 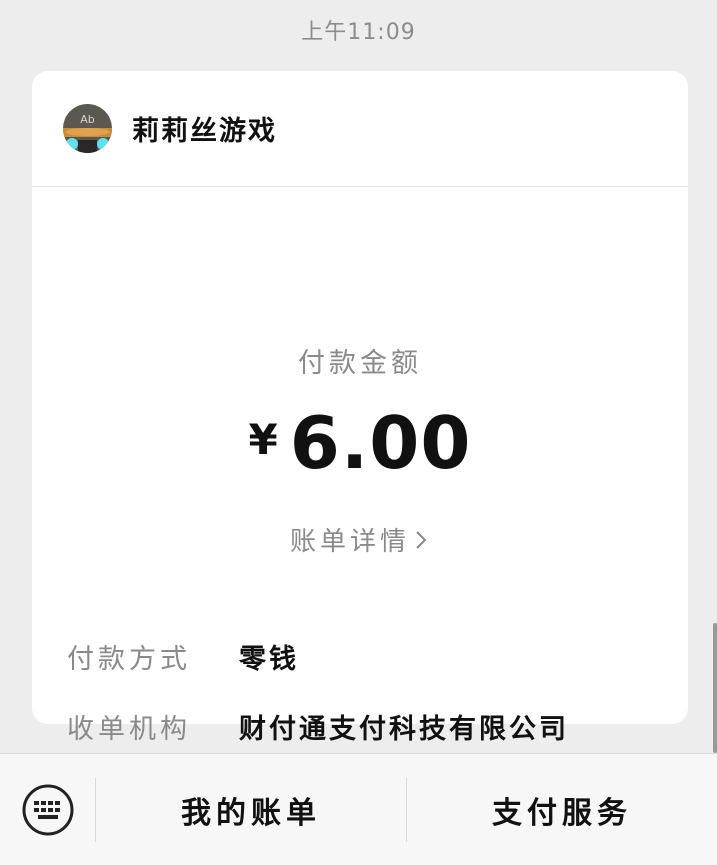 What do you see at coordinates (349, 542) in the screenshot?
I see `bill-detail-label: 账单详情` at bounding box center [349, 542].